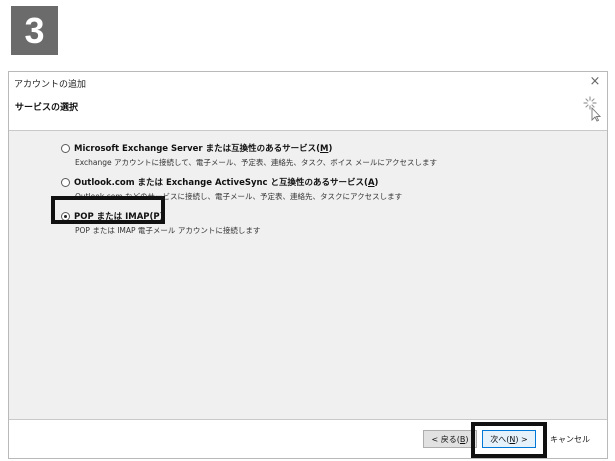 This screenshot has width=615, height=461. Describe the element at coordinates (65, 182) in the screenshot. I see `radio-outlook-com` at that location.